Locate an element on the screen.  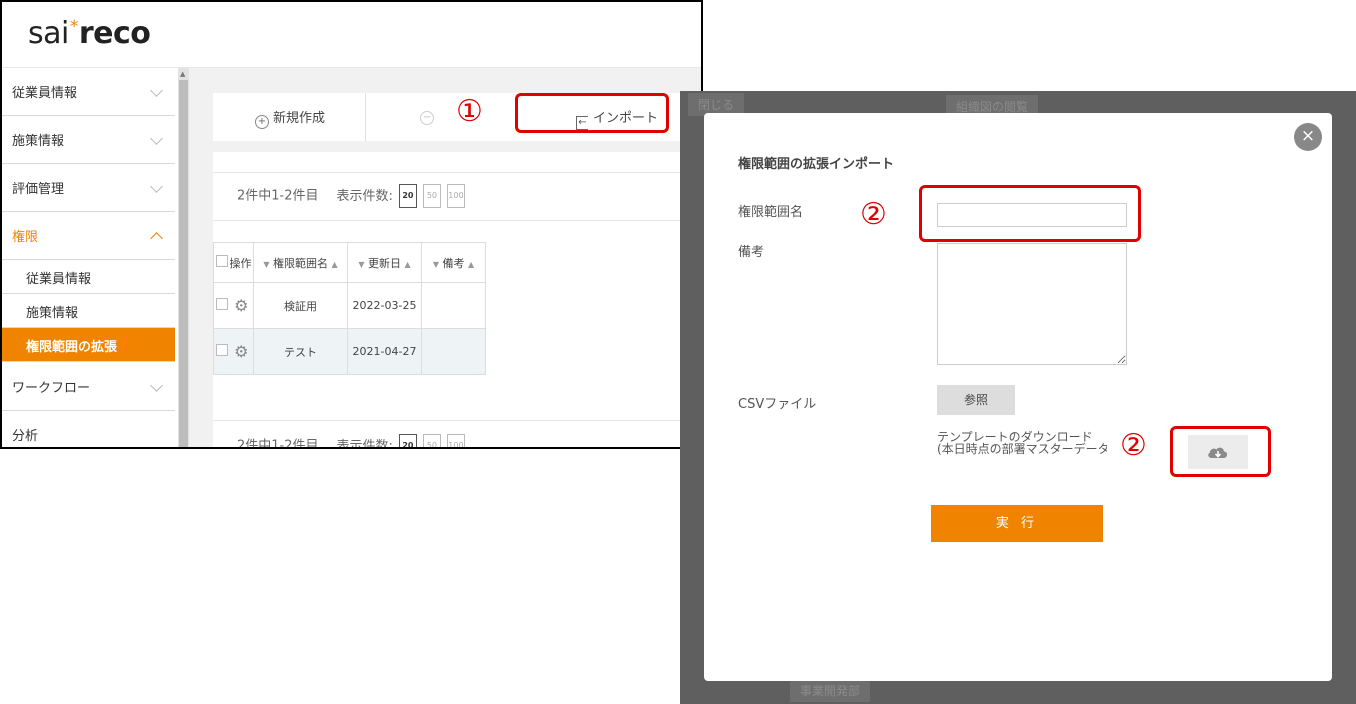
col-updated: ▼ 更新日 ▲ is located at coordinates (384, 262).